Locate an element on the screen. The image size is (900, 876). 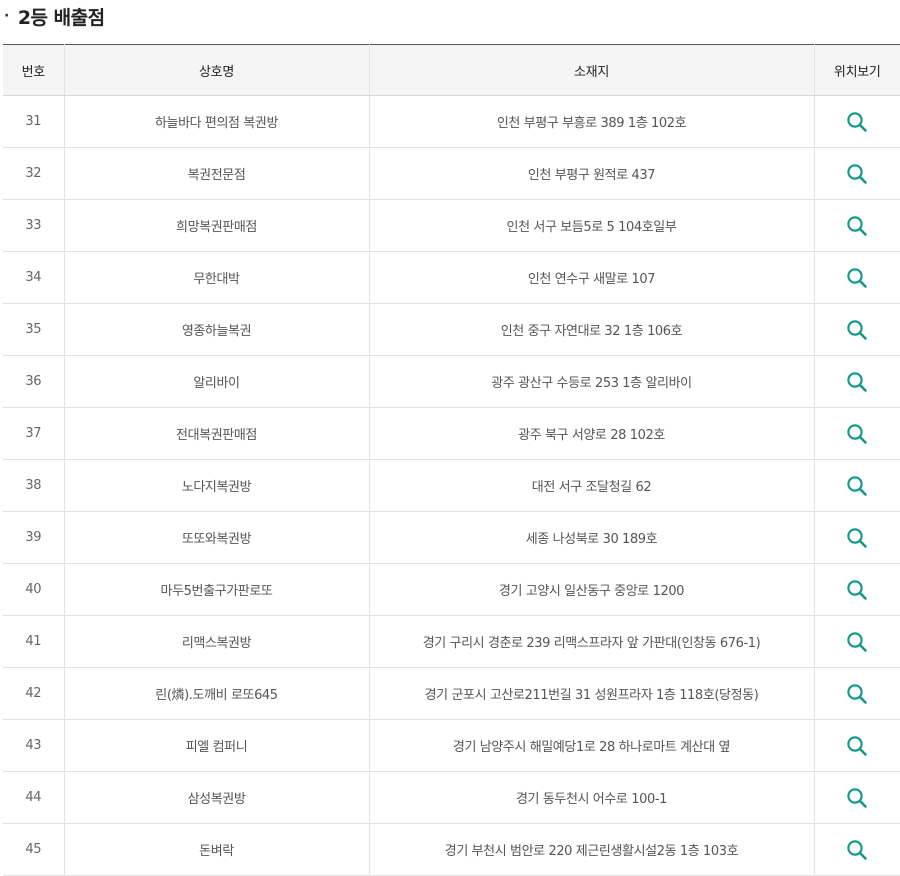
store-address: 경기 남양주시 해밀예당1로 28 하나로마트 계산대 옆 is located at coordinates (592, 745).